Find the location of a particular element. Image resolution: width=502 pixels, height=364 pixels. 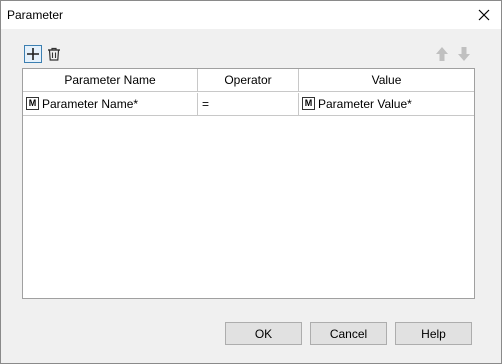

close-button is located at coordinates (484, 15).